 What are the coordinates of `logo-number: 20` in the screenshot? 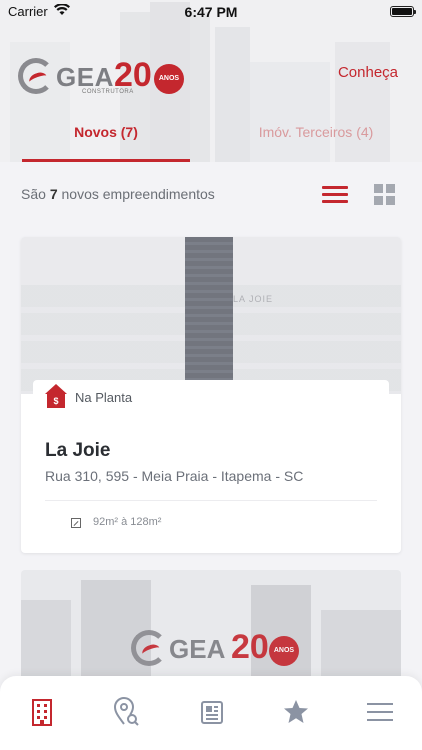 It's located at (133, 75).